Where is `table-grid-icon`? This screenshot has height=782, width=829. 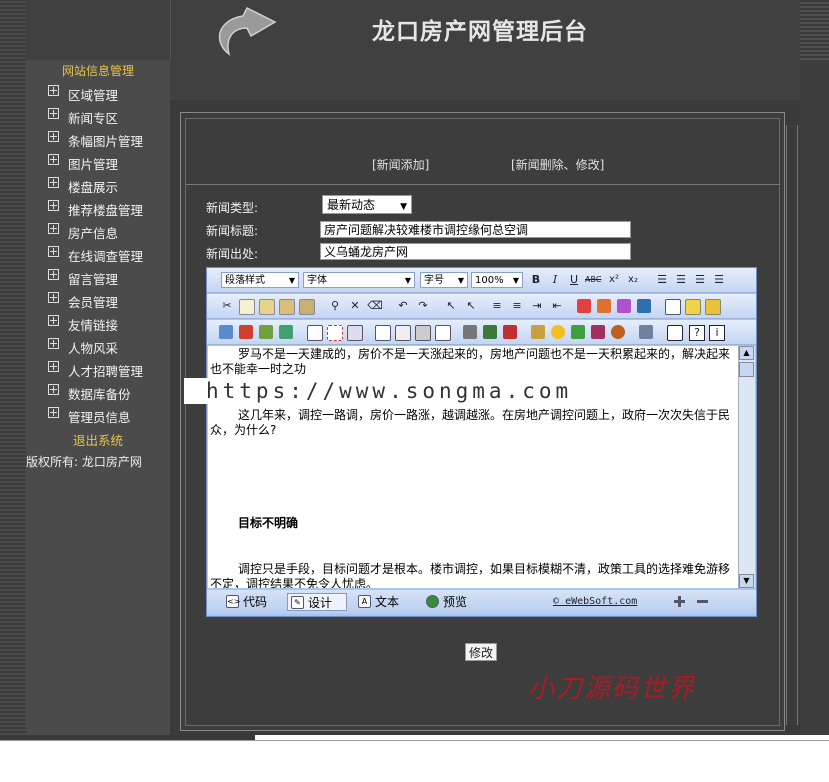 table-grid-icon is located at coordinates (355, 333).